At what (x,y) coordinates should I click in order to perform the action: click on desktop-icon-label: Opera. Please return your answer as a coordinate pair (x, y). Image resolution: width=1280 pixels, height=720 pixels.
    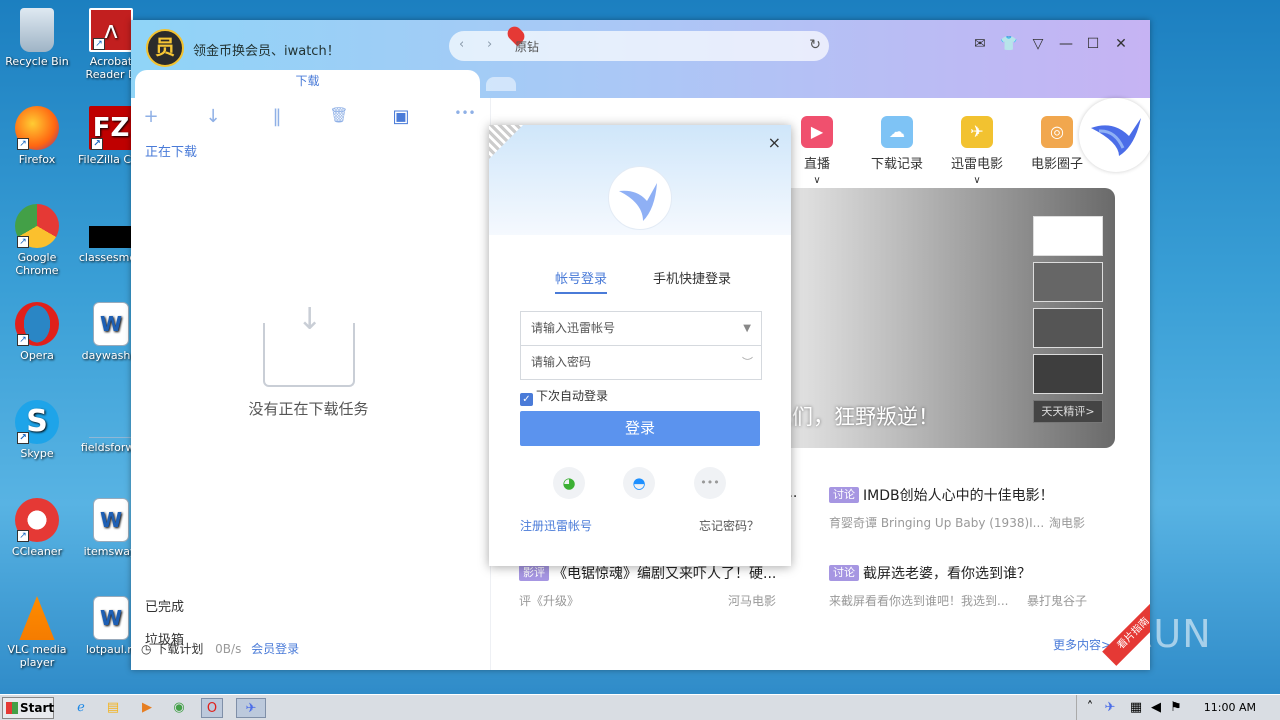
    Looking at the image, I should click on (37, 355).